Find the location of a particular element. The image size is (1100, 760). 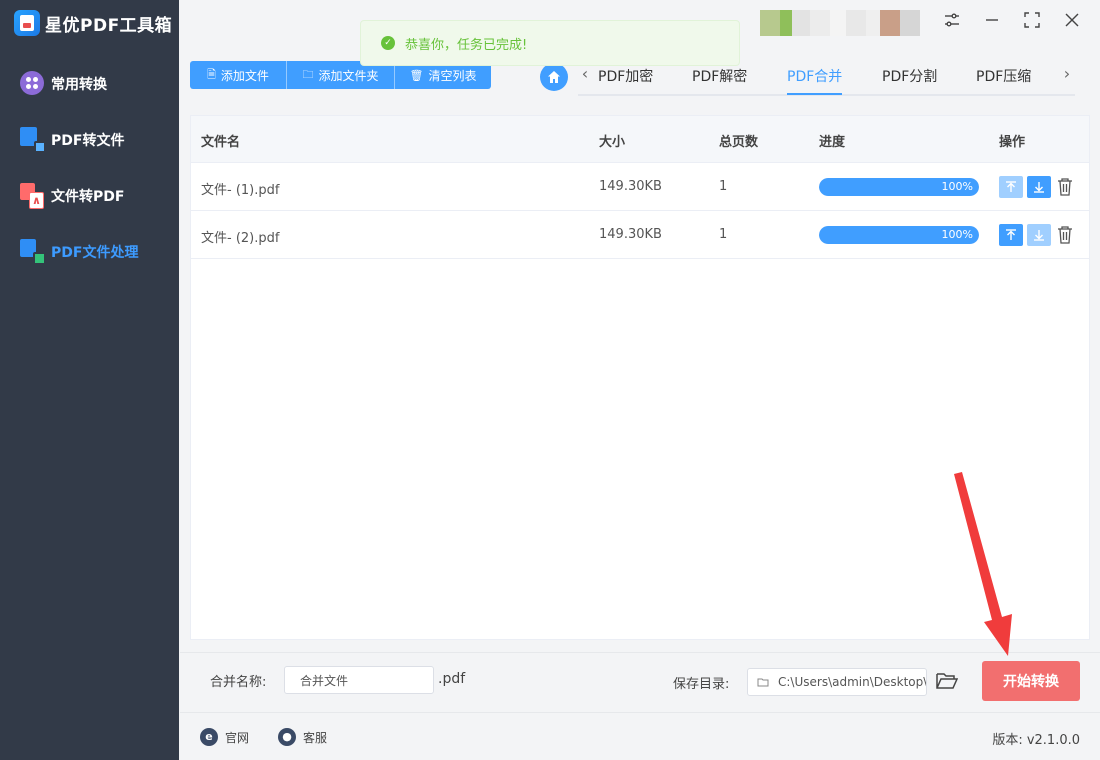

trash-icon: 🗑 is located at coordinates (416, 75).